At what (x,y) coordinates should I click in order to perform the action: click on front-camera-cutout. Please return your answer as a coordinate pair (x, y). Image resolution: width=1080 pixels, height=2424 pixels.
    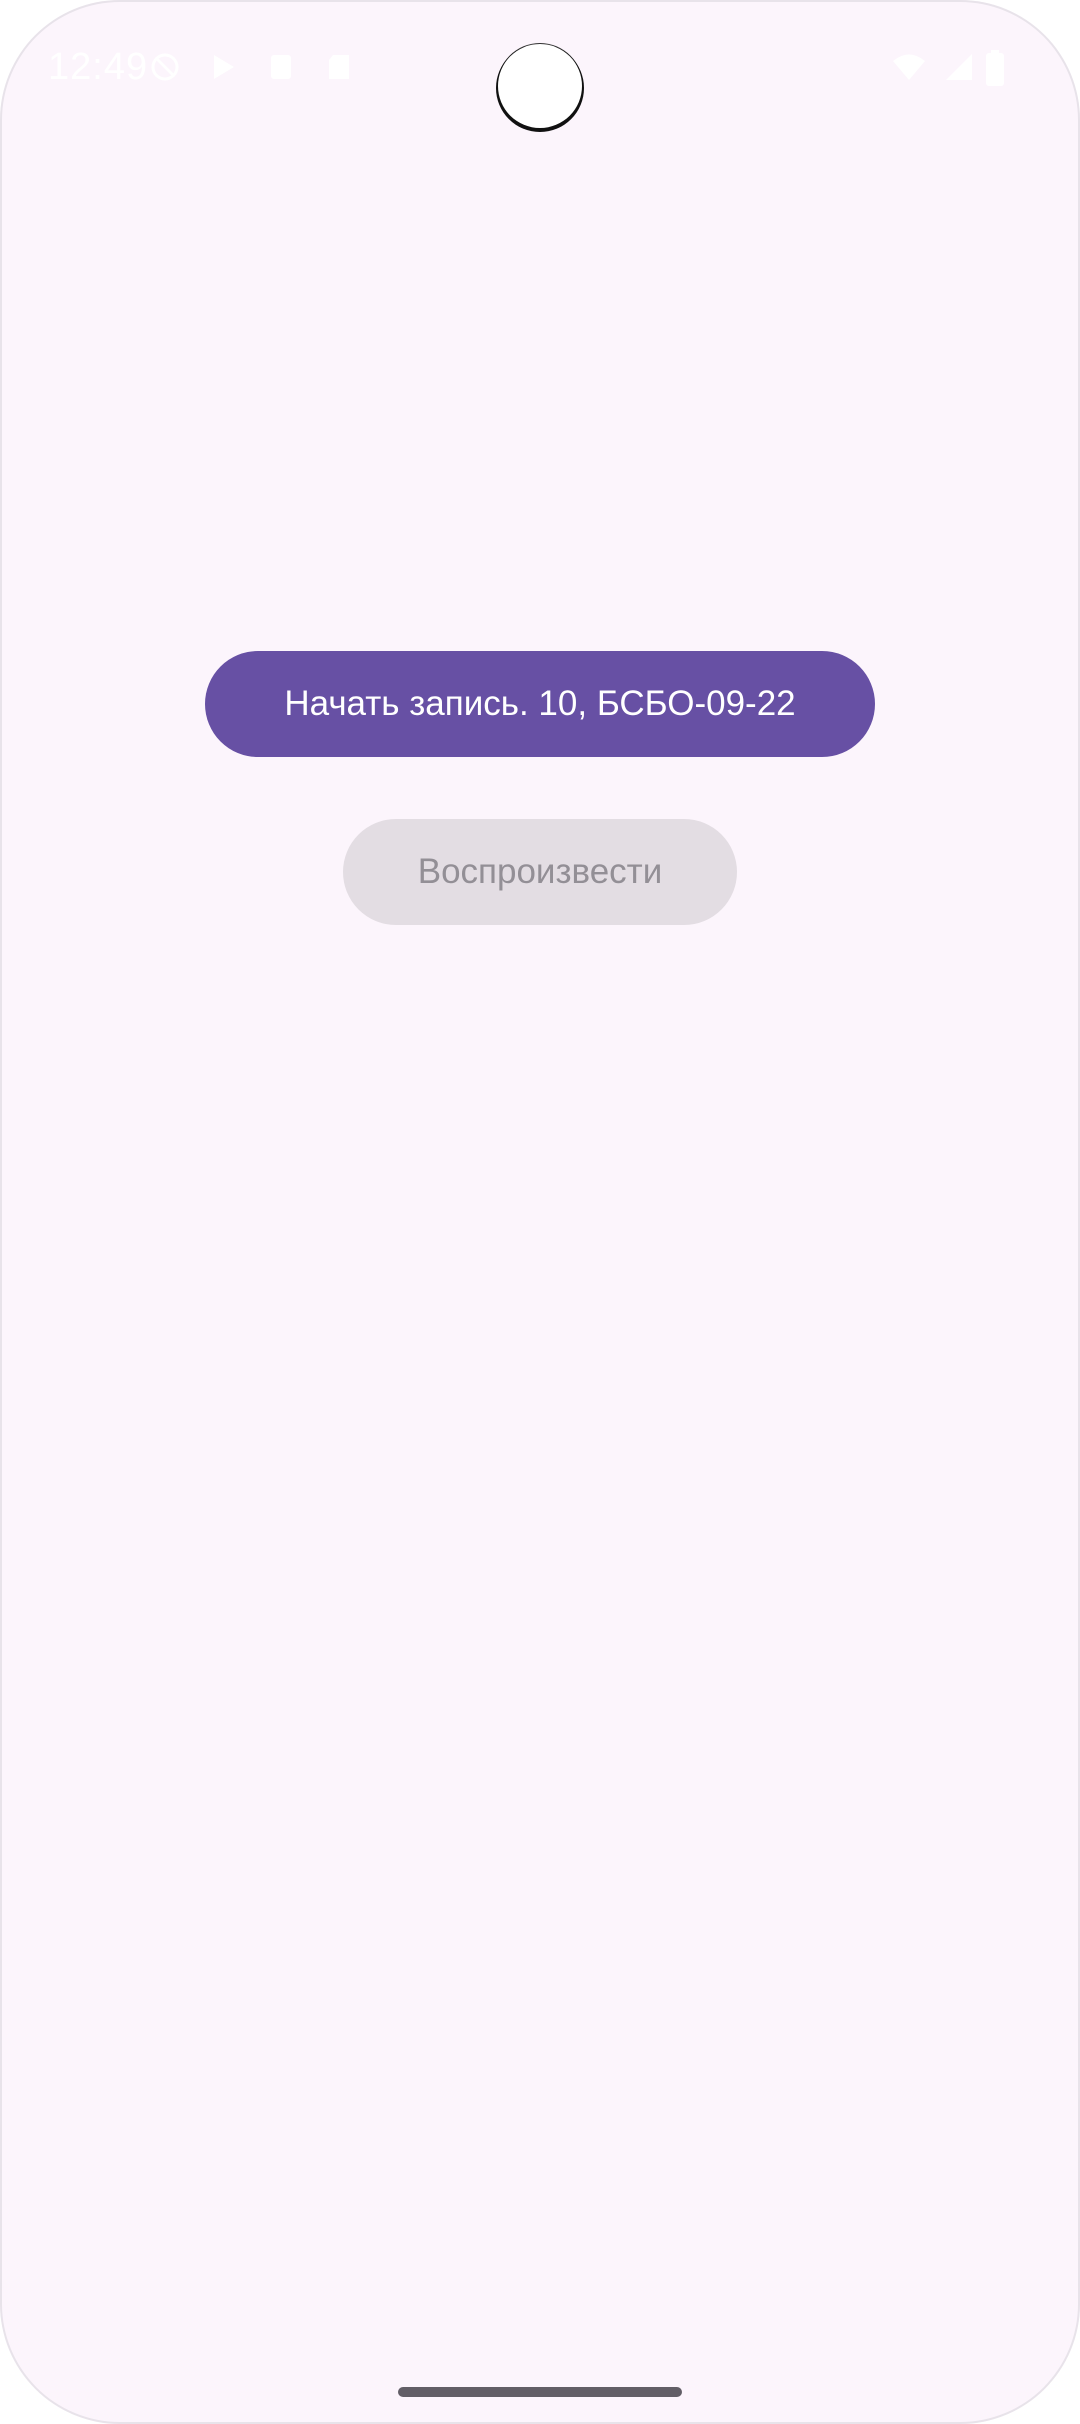
    Looking at the image, I should click on (540, 86).